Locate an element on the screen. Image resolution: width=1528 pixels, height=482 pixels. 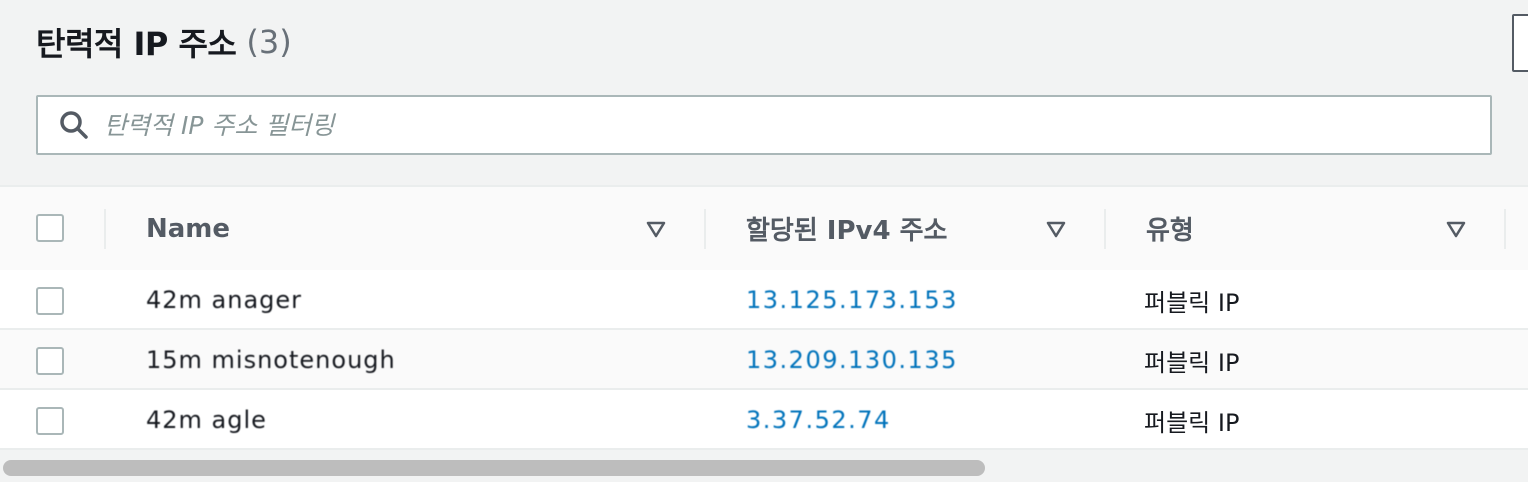
column-header-name: Name is located at coordinates (188, 228).